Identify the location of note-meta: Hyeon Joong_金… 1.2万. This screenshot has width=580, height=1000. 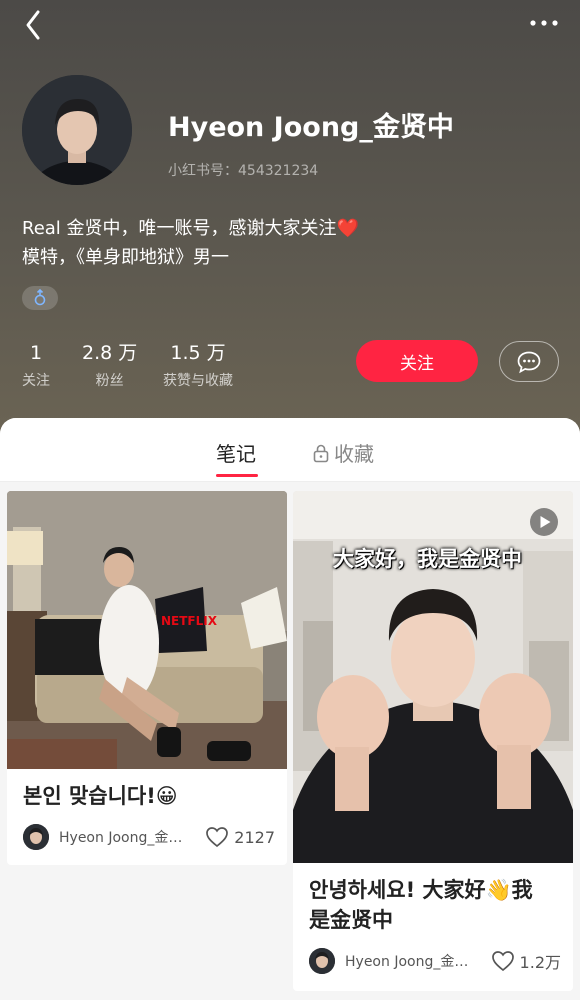
(435, 961).